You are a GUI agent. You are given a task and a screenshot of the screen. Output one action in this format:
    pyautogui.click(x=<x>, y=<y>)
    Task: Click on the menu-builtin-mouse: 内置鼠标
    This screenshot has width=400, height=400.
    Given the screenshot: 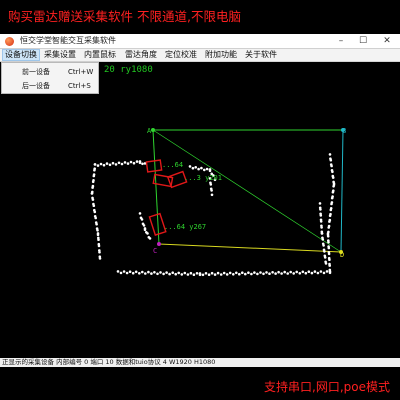 What is the action you would take?
    pyautogui.click(x=100, y=55)
    